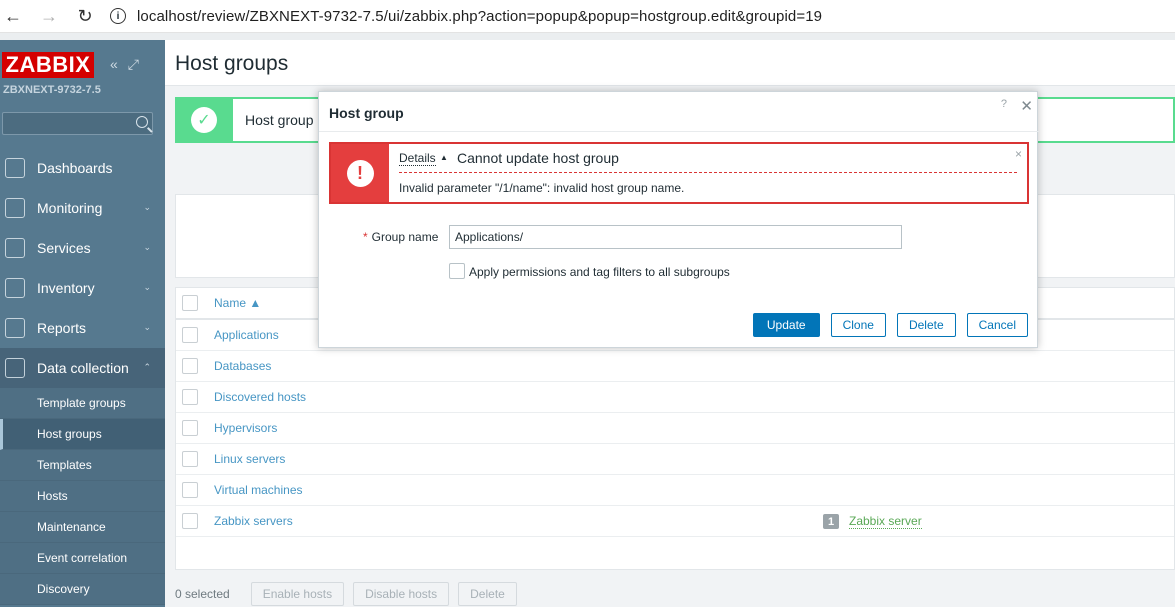 The image size is (1175, 607). What do you see at coordinates (82, 558) in the screenshot?
I see `submenu-item-event-correlation: Event correlation` at bounding box center [82, 558].